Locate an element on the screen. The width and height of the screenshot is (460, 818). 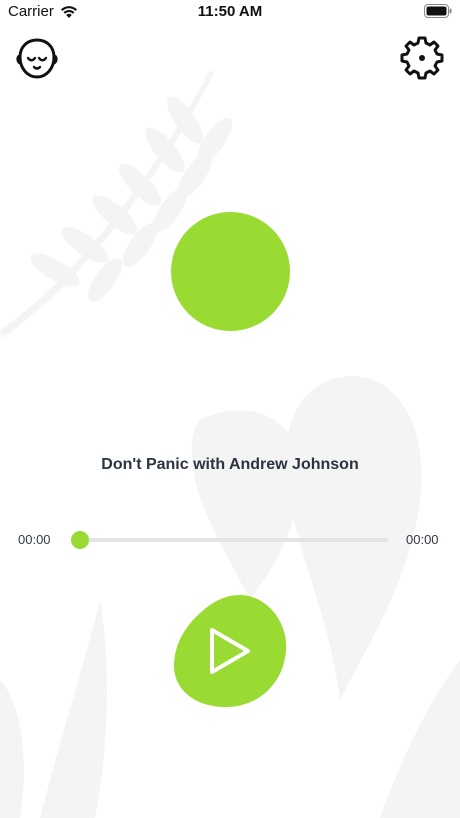
breathing-circle is located at coordinates (230, 271).